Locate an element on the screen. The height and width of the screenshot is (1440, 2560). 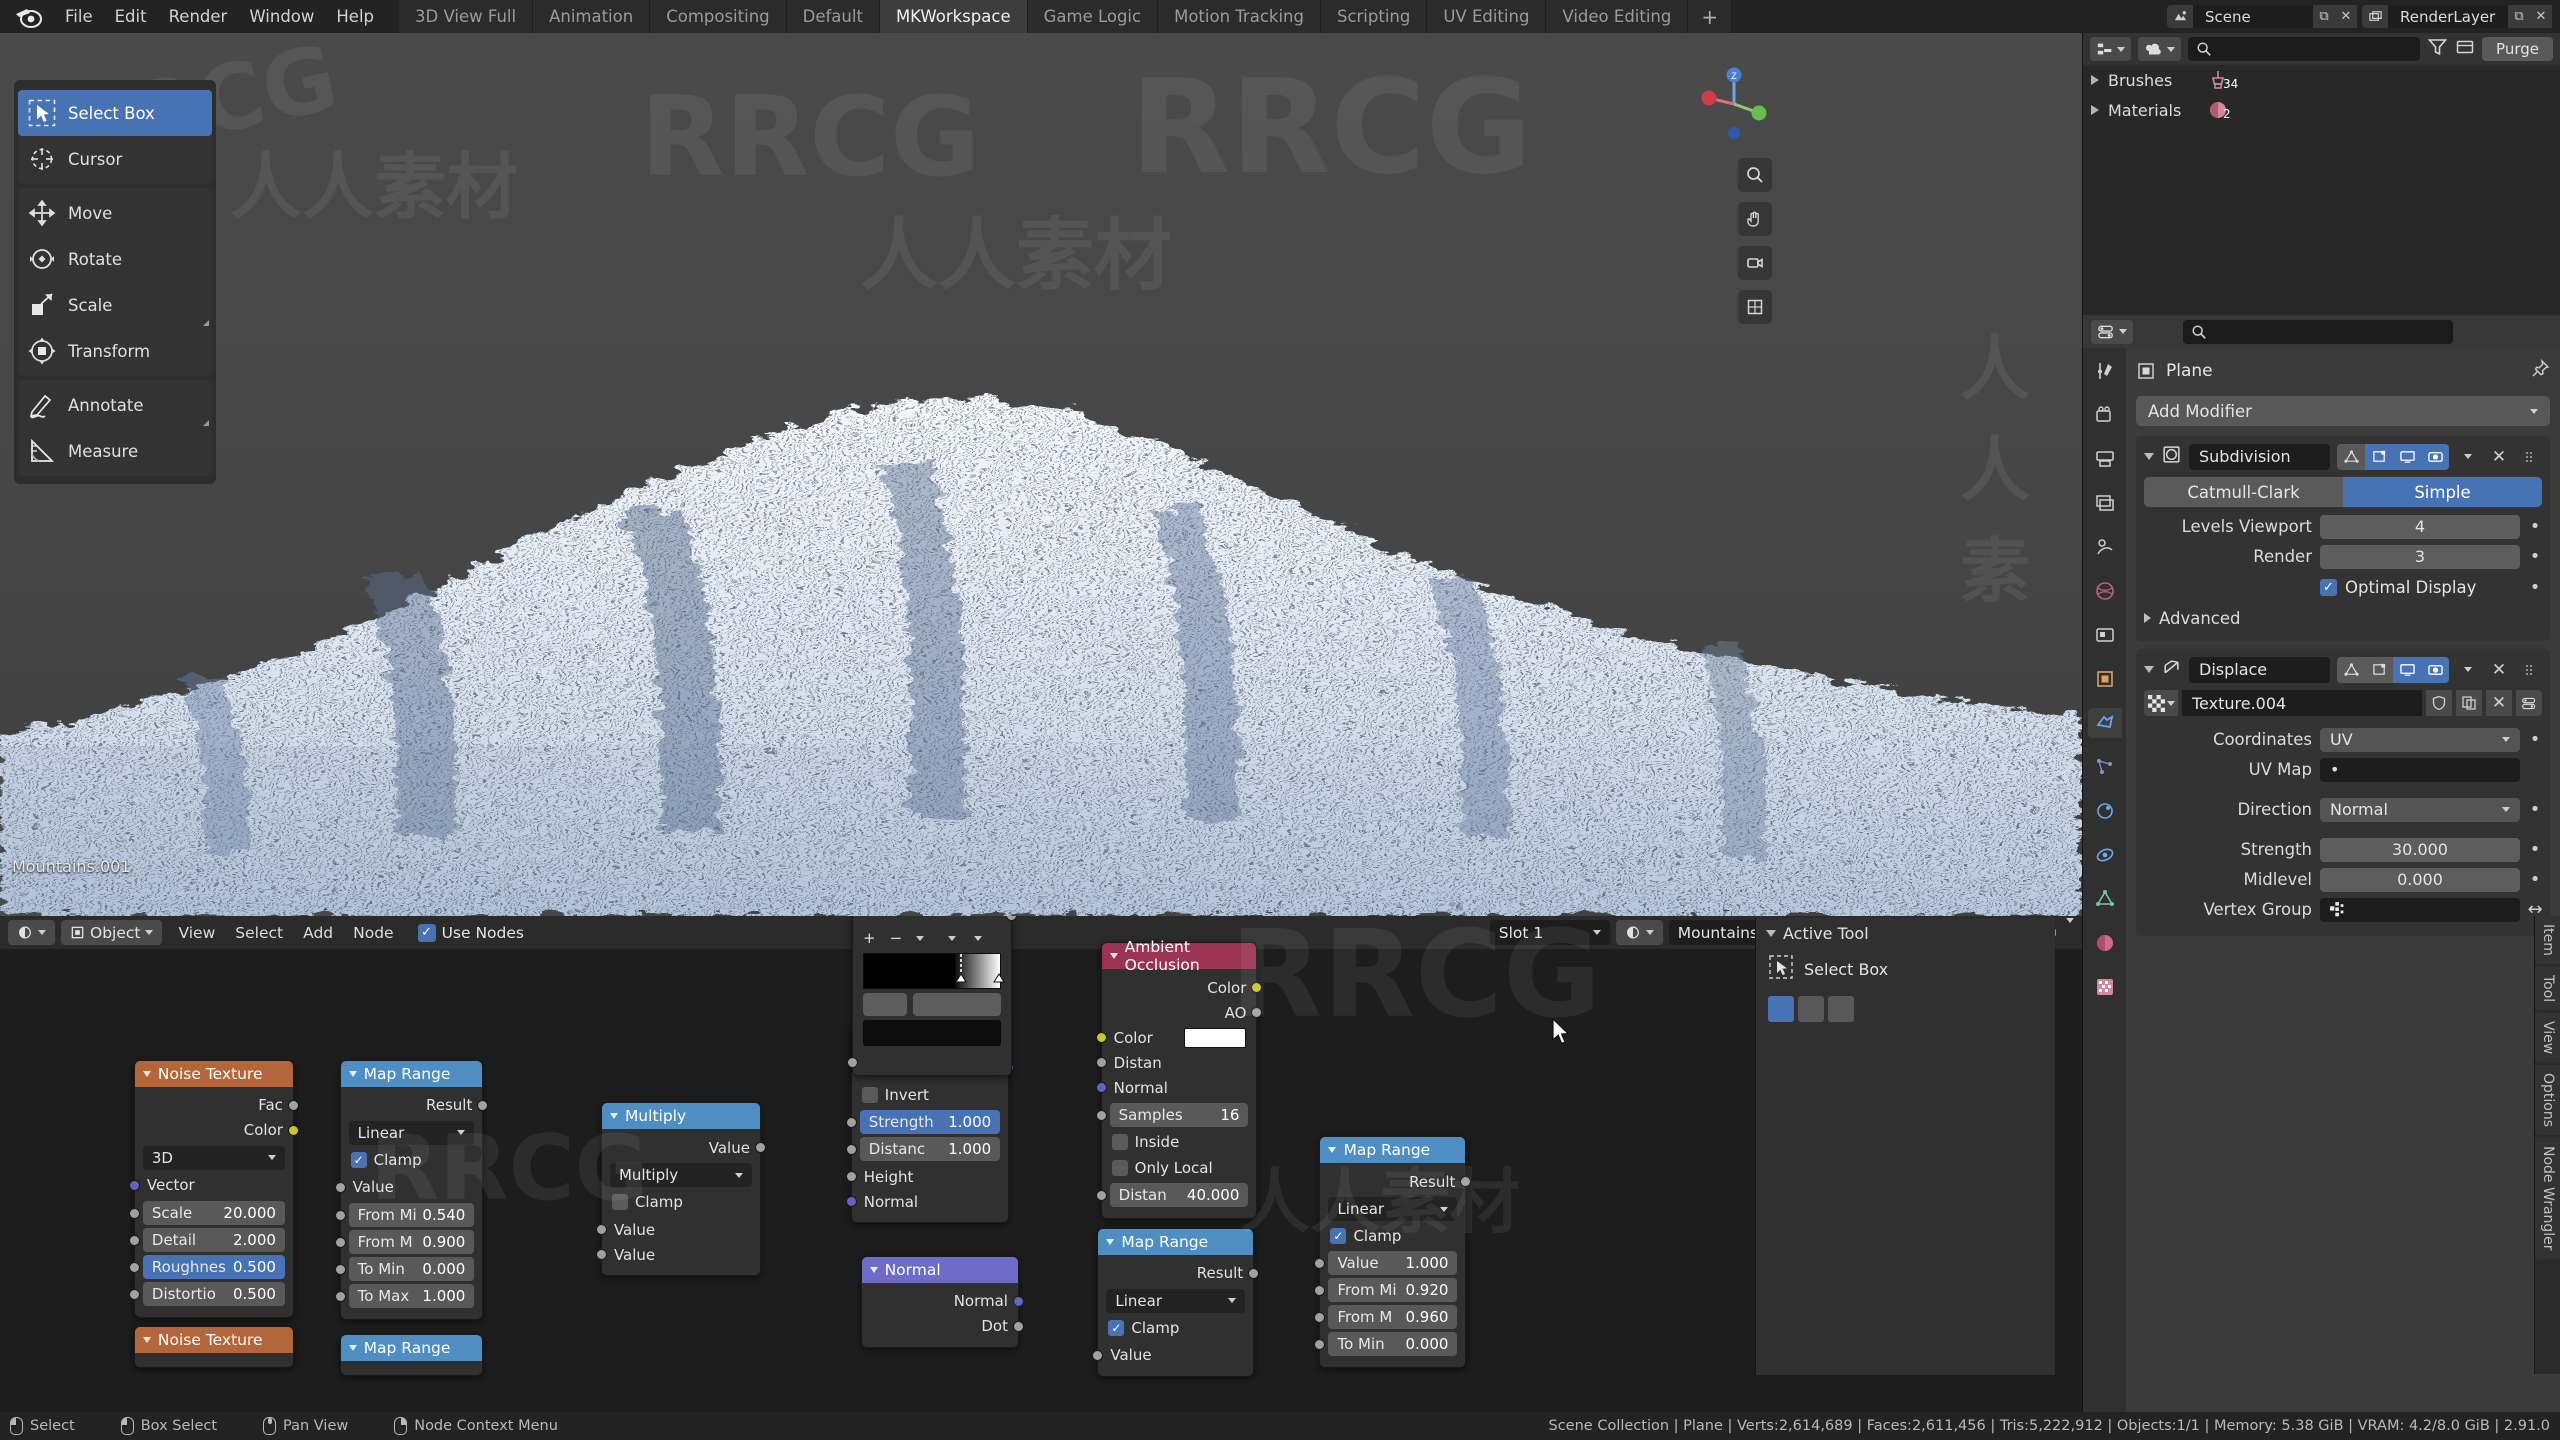
color-swatch is located at coordinates (1215, 1037).